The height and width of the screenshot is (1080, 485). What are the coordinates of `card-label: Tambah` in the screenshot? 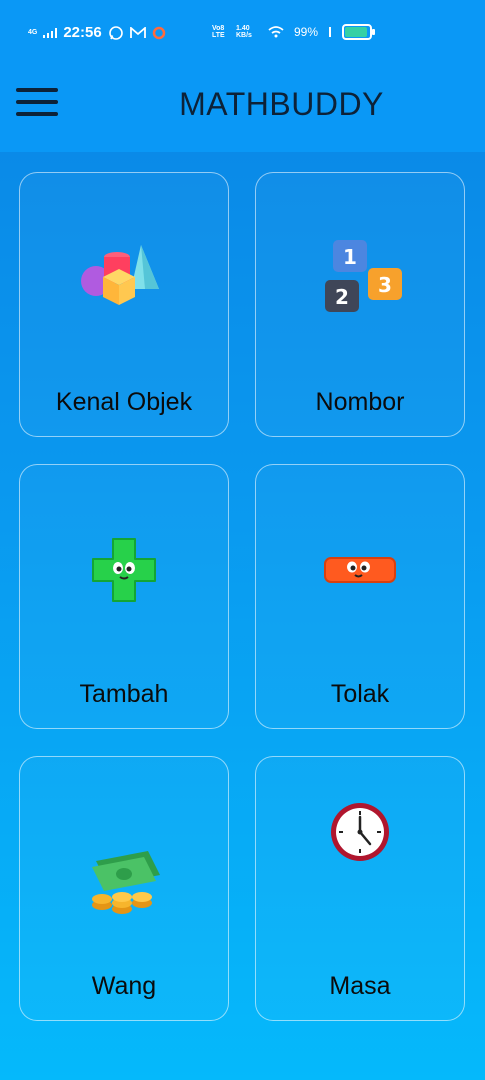 It's located at (124, 694).